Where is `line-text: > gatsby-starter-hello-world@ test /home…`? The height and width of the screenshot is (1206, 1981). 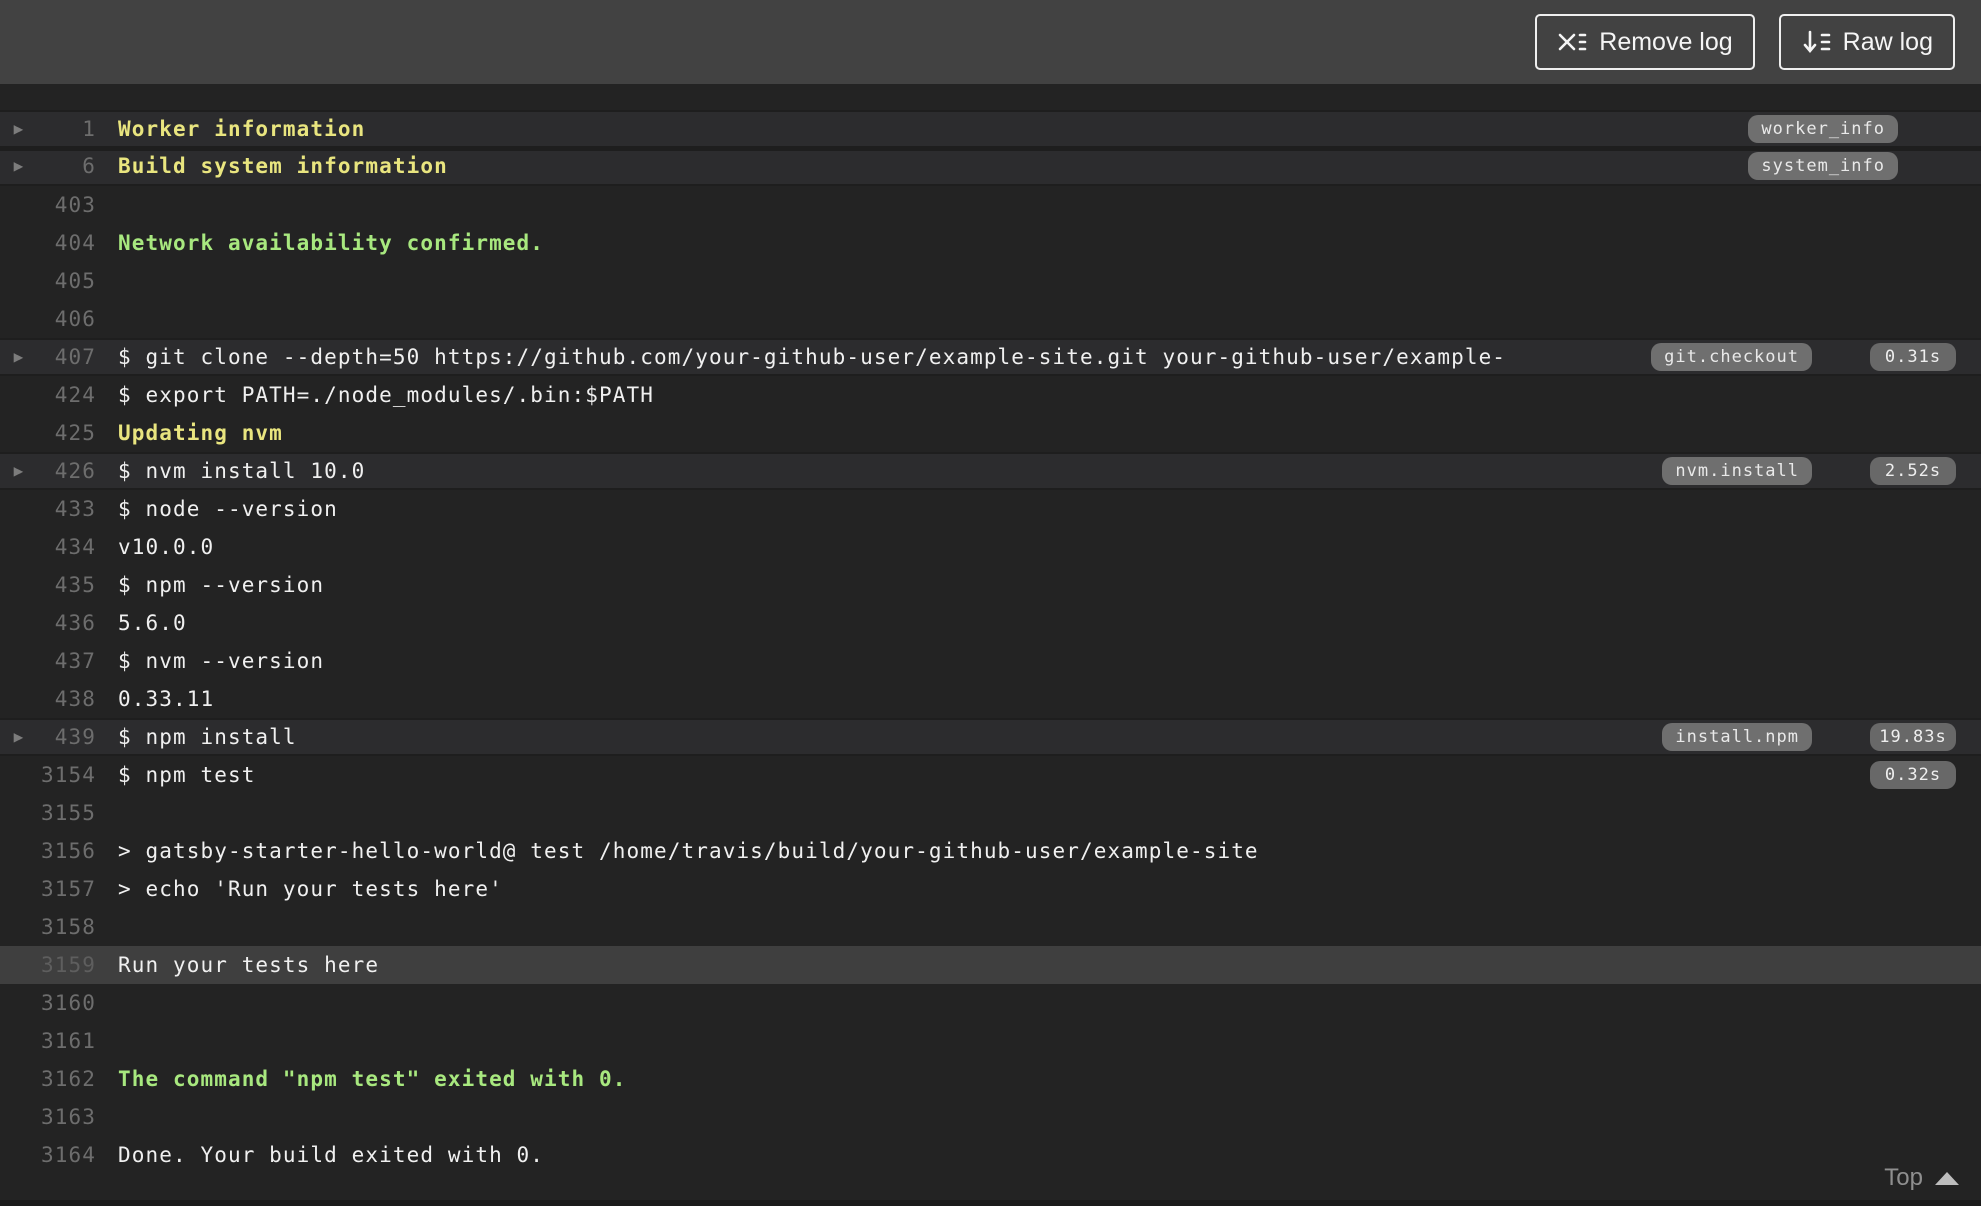 line-text: > gatsby-starter-hello-world@ test /home… is located at coordinates (688, 851).